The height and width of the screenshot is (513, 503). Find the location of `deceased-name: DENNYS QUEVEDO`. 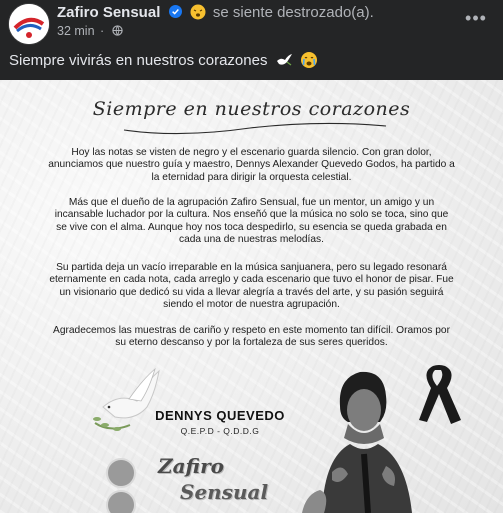

deceased-name: DENNYS QUEVEDO is located at coordinates (220, 415).